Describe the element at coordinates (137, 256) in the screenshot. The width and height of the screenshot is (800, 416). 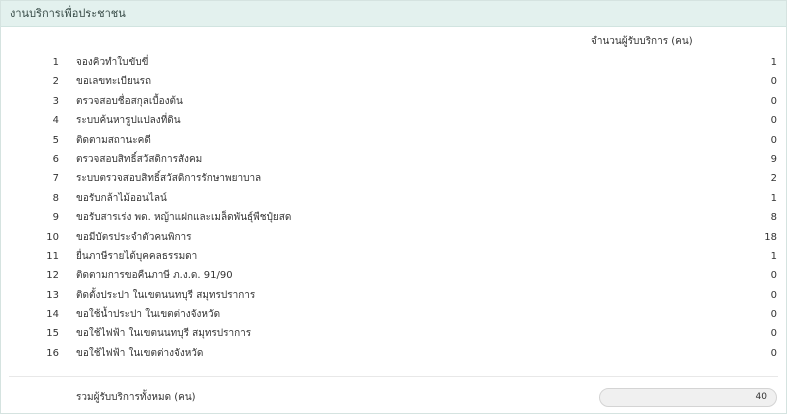
I see `service-name: ยื่นภาษีรายได้บุคคลธรรมดา` at that location.